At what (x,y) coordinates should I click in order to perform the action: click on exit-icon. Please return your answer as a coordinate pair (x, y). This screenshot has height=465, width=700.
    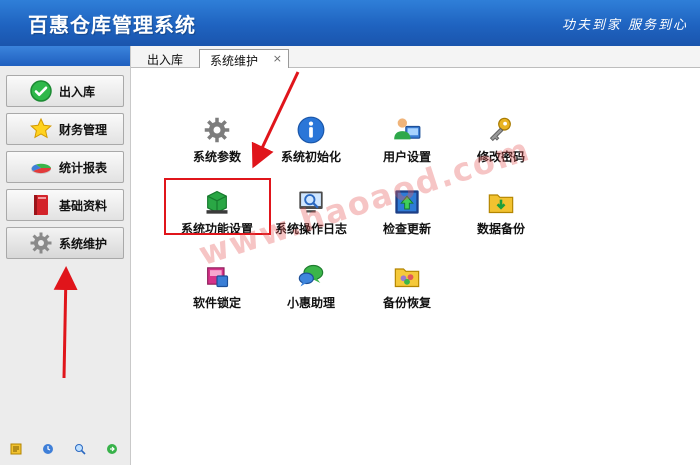
    Looking at the image, I should click on (112, 449).